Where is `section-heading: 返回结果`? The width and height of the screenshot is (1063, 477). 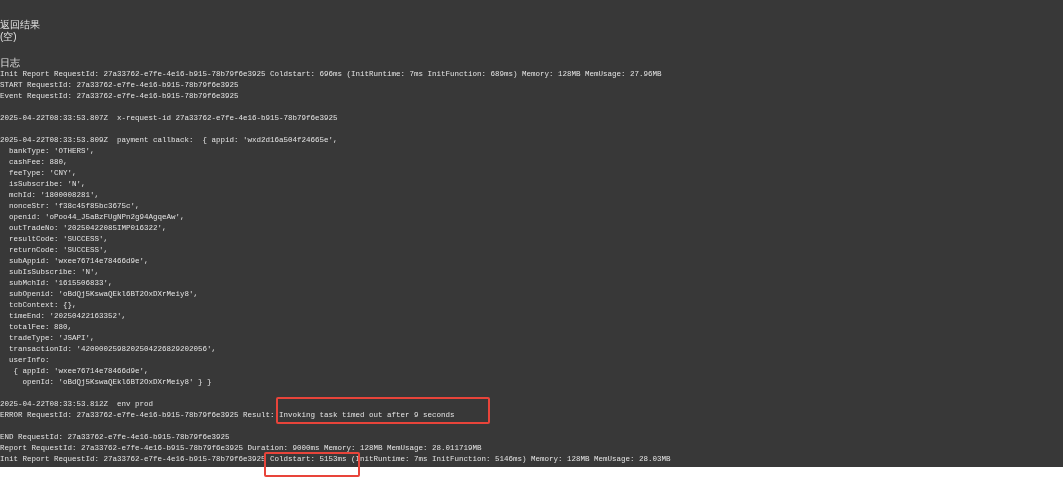
section-heading: 返回结果 is located at coordinates (20, 25).